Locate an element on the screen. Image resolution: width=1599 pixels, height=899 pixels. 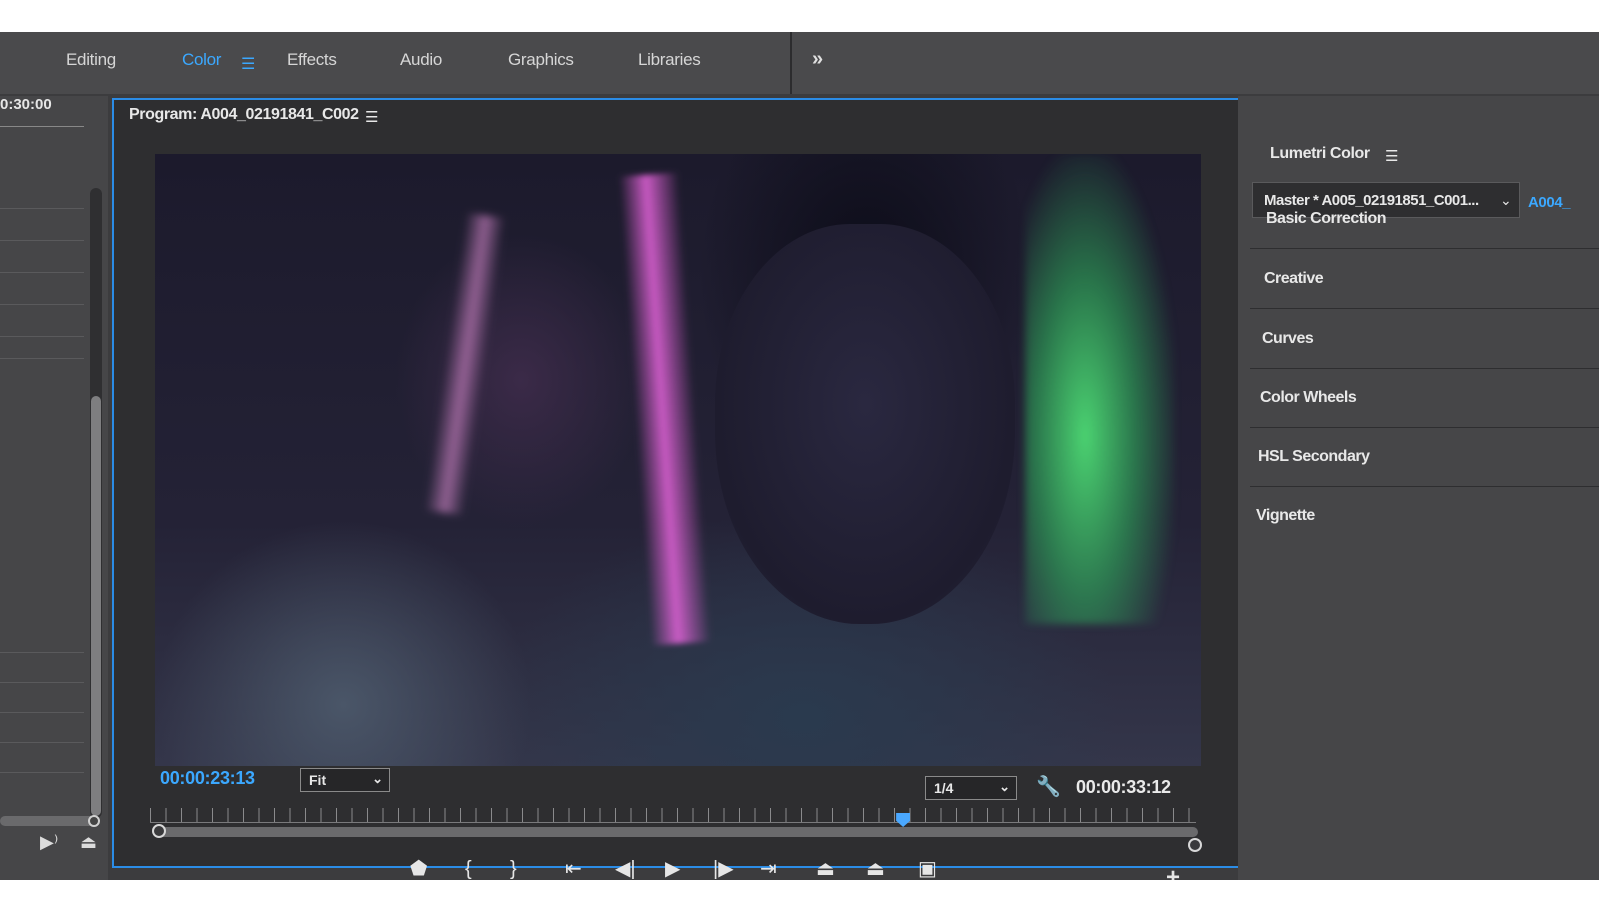
video-subject-face is located at coordinates (865, 424).